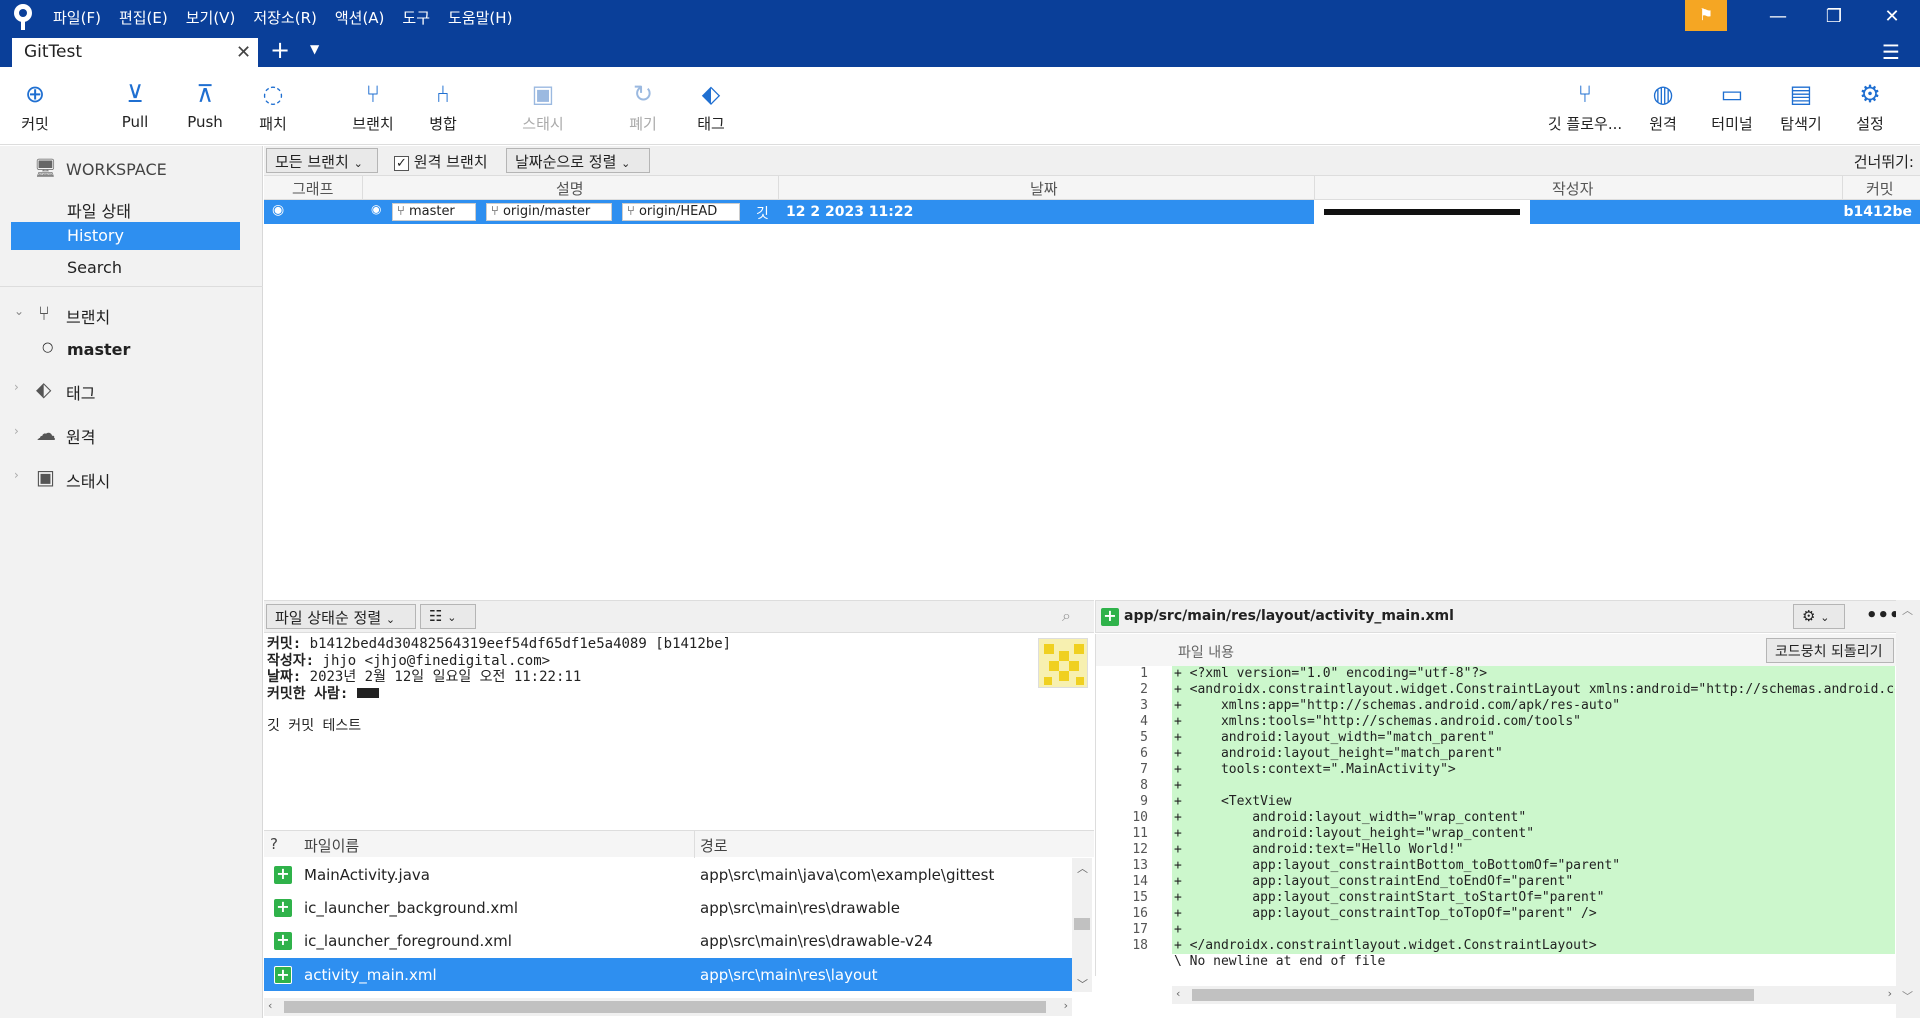 The width and height of the screenshot is (1920, 1018). I want to click on merge-label: 병합, so click(443, 124).